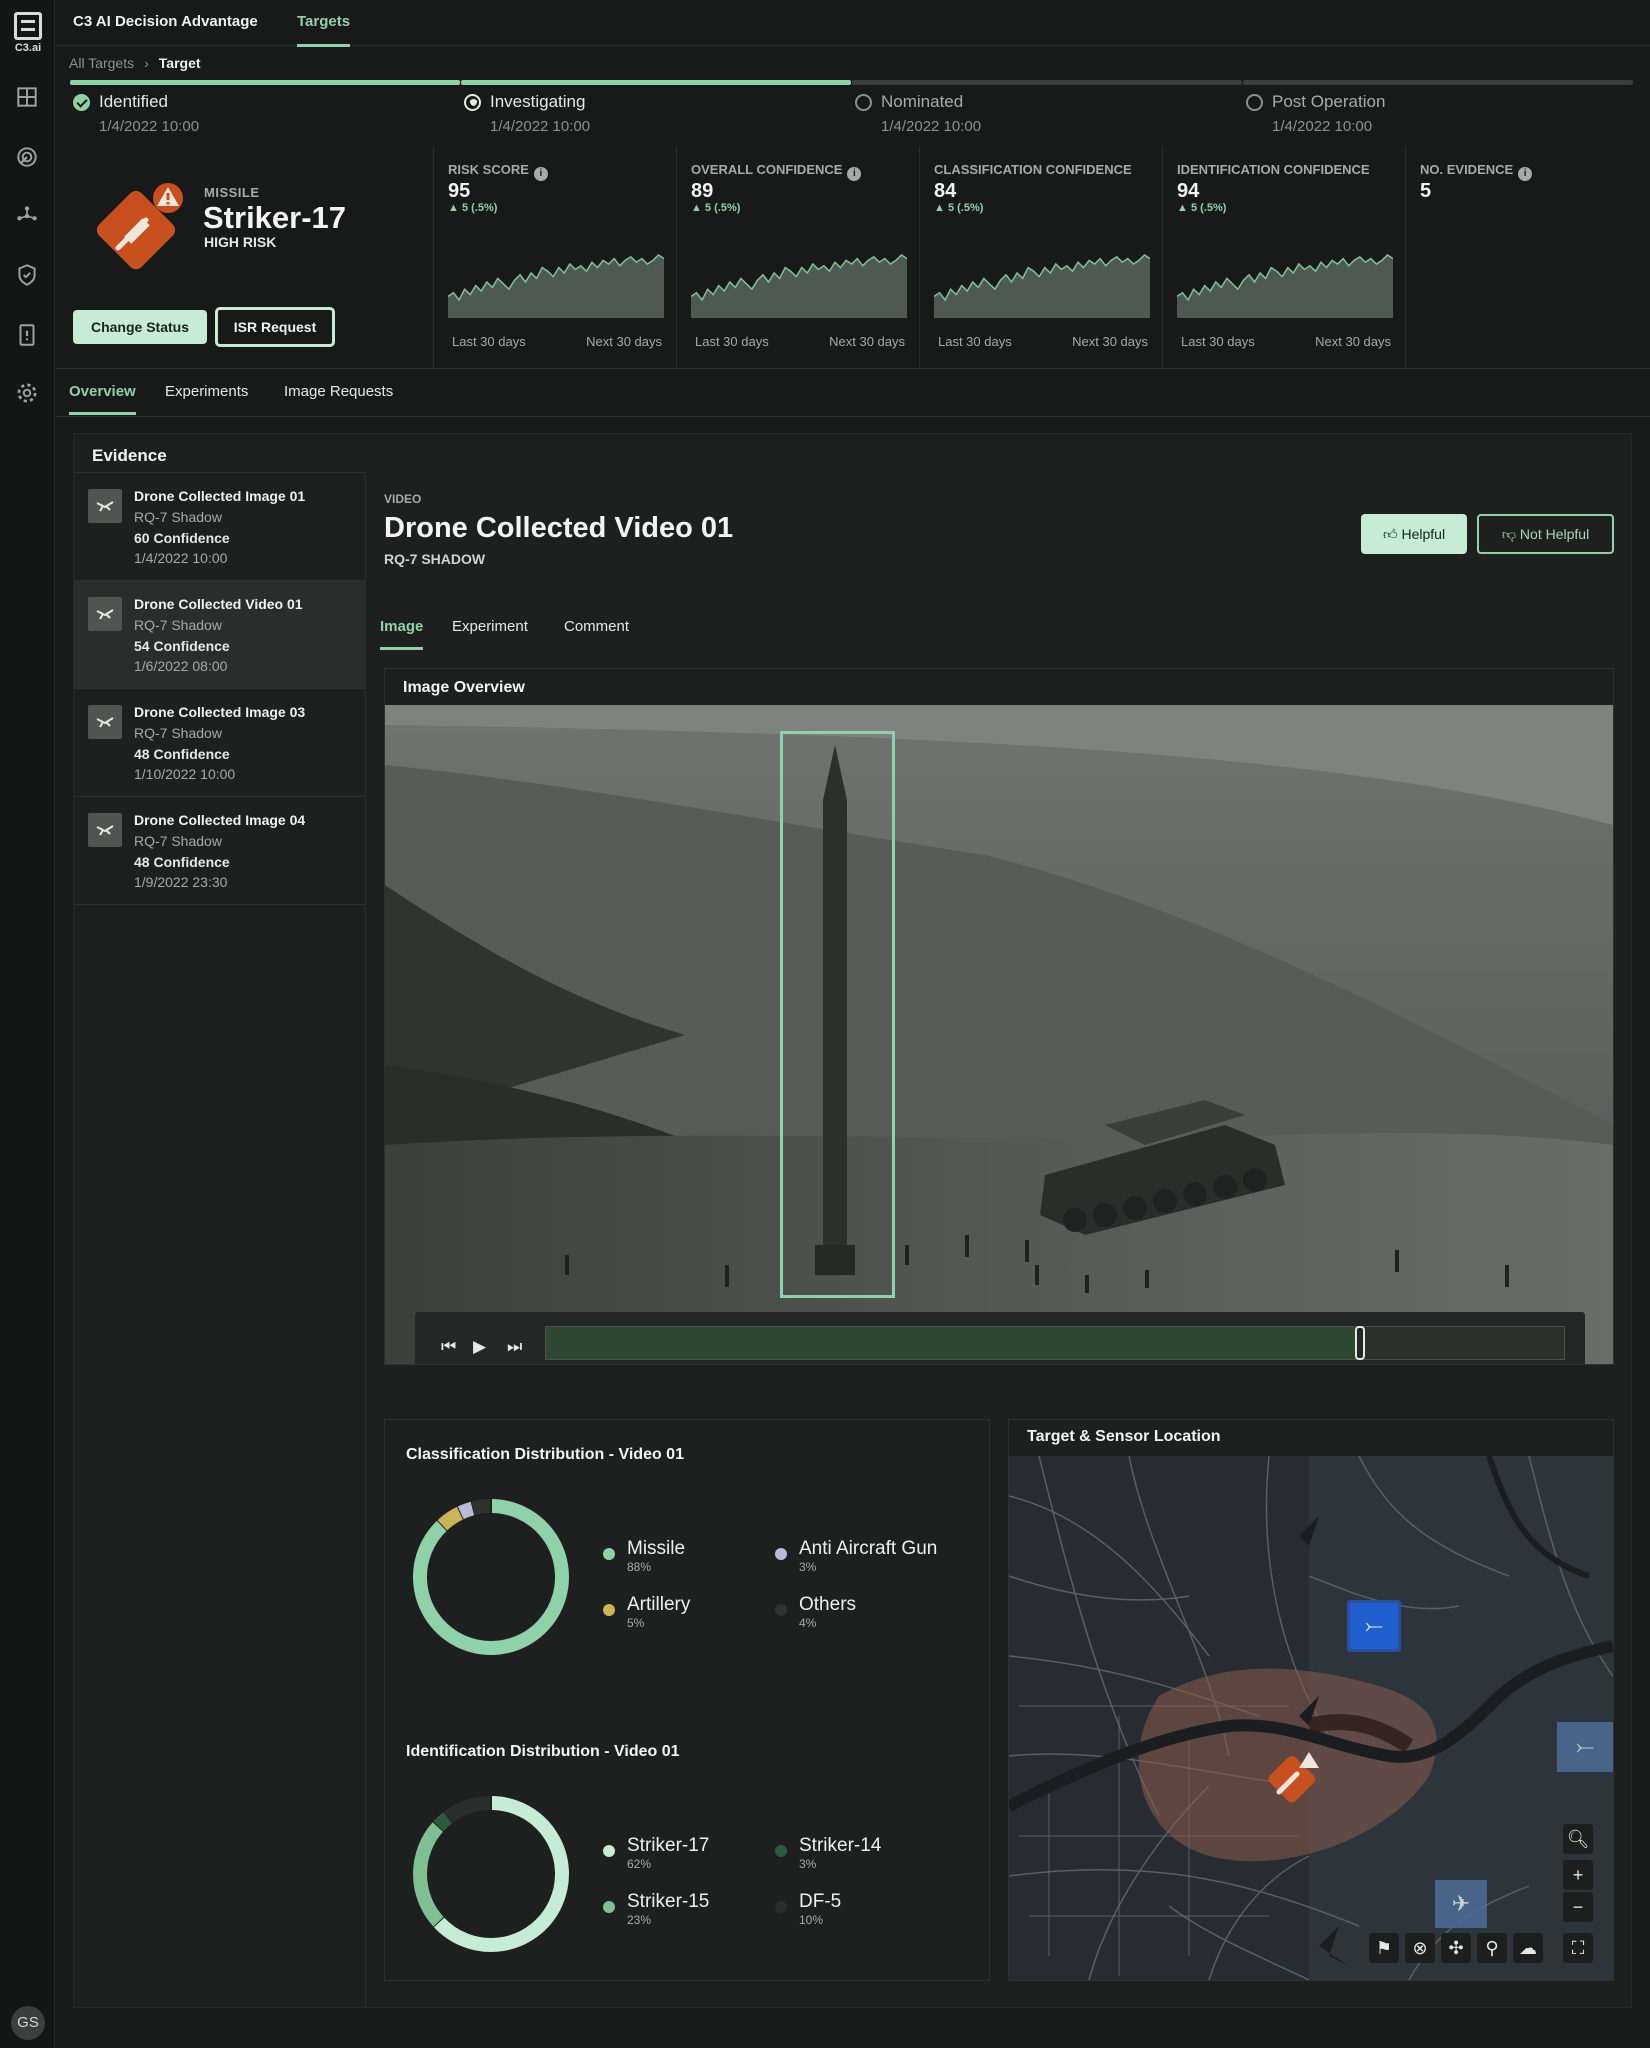 This screenshot has width=1650, height=2048. What do you see at coordinates (1360, 1343) in the screenshot?
I see `timeline-handle` at bounding box center [1360, 1343].